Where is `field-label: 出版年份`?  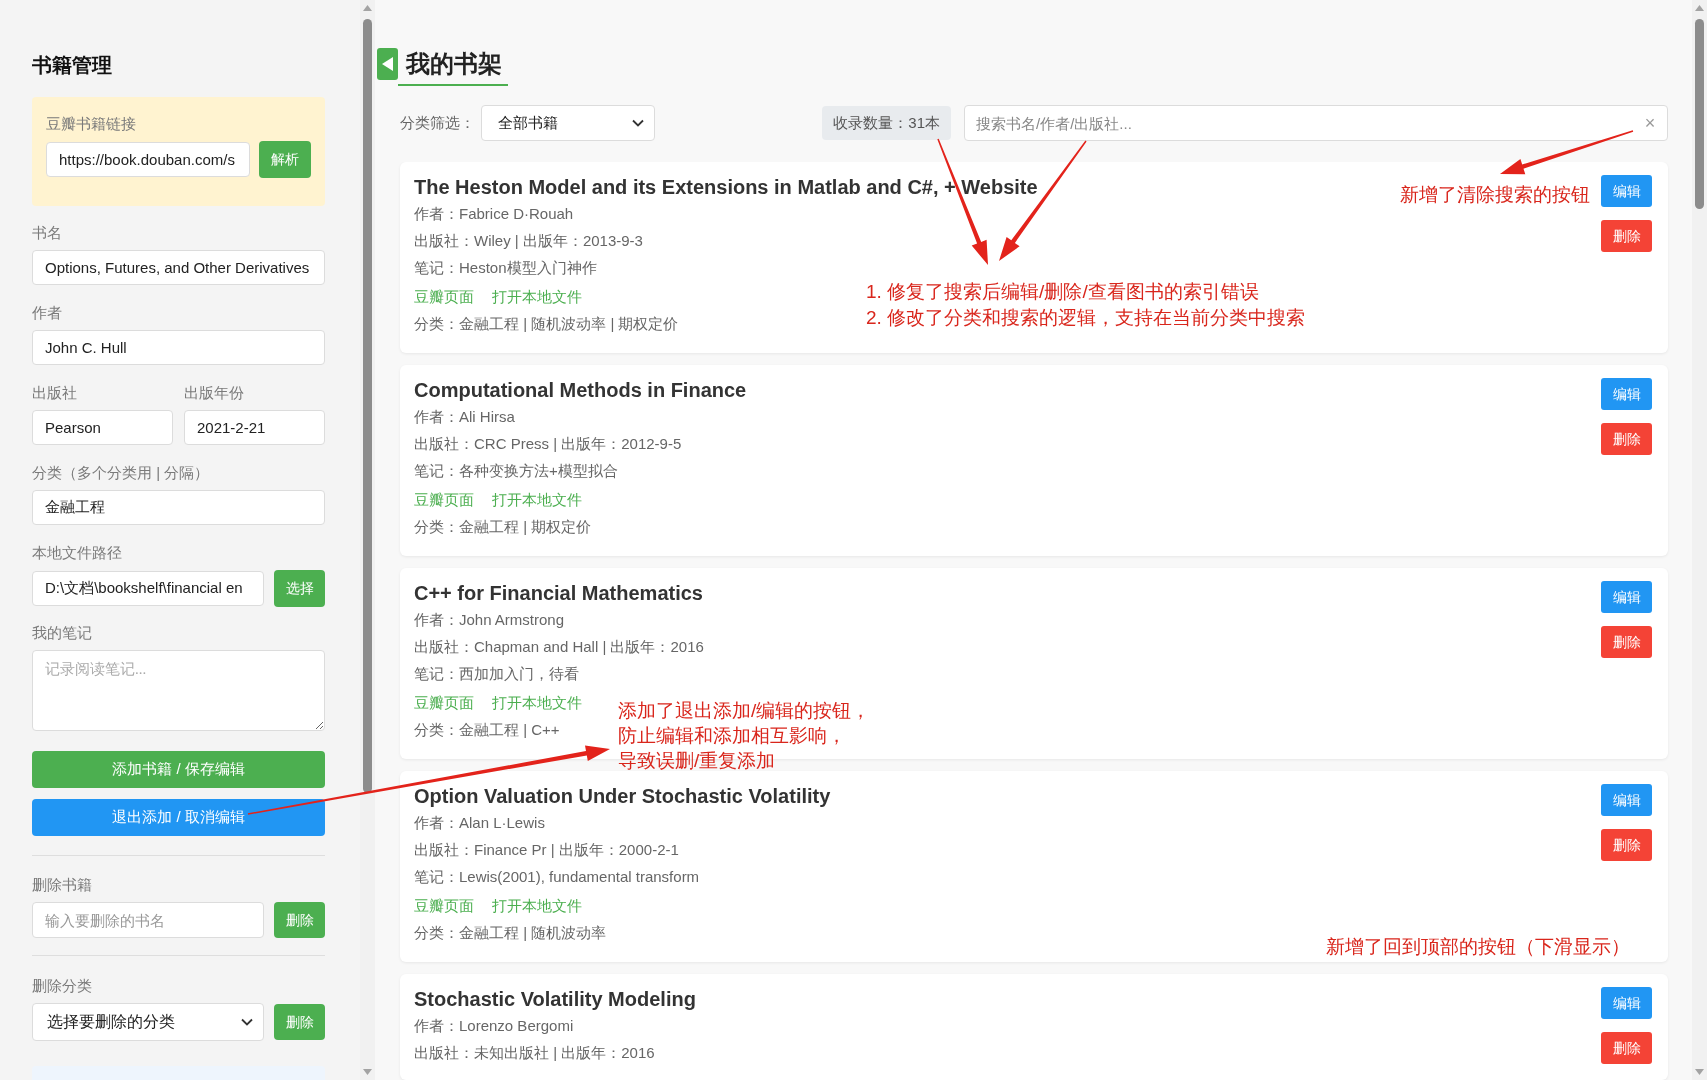
field-label: 出版年份 is located at coordinates (214, 393).